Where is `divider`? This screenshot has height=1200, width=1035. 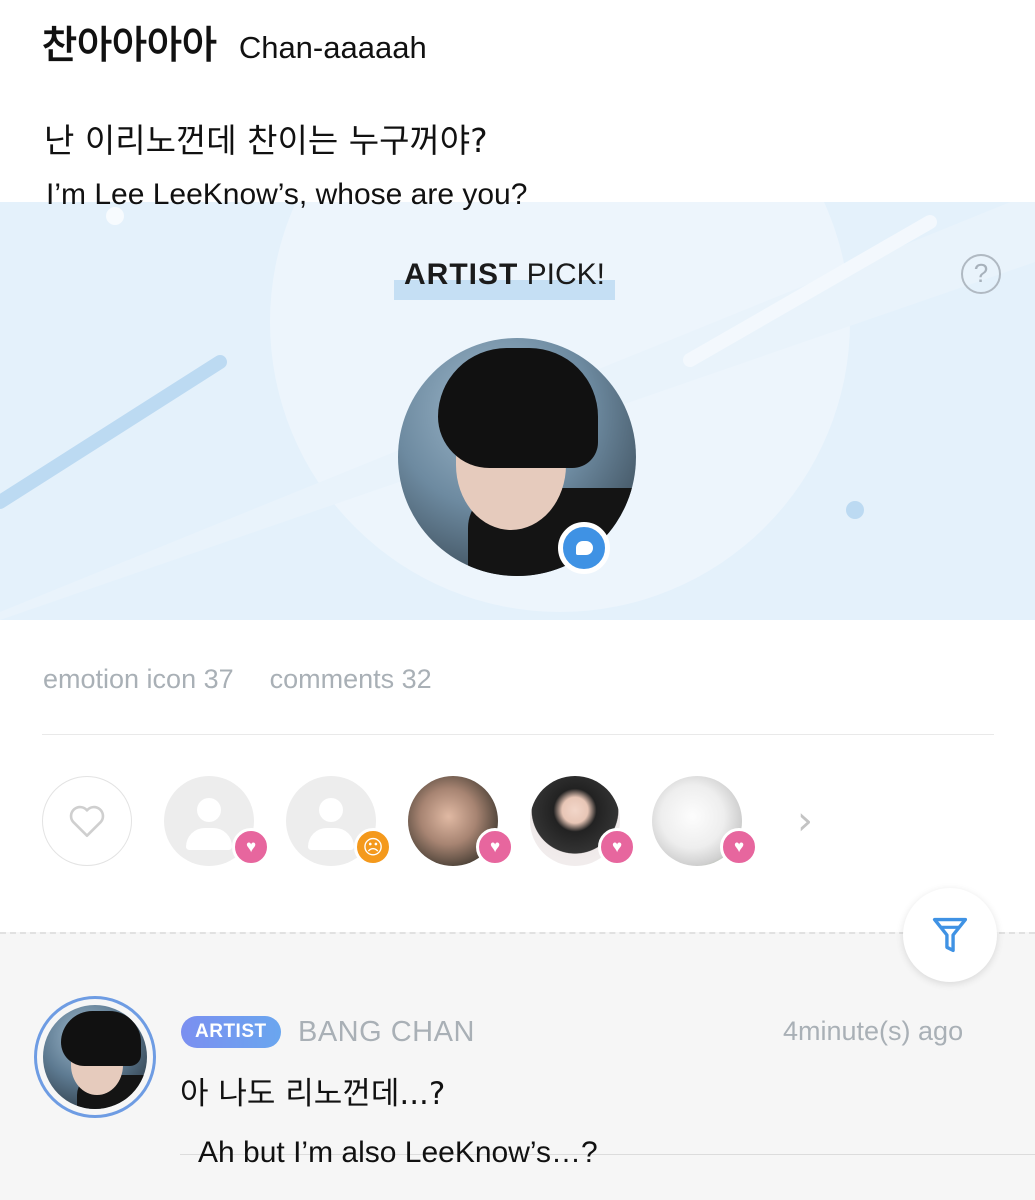 divider is located at coordinates (518, 734).